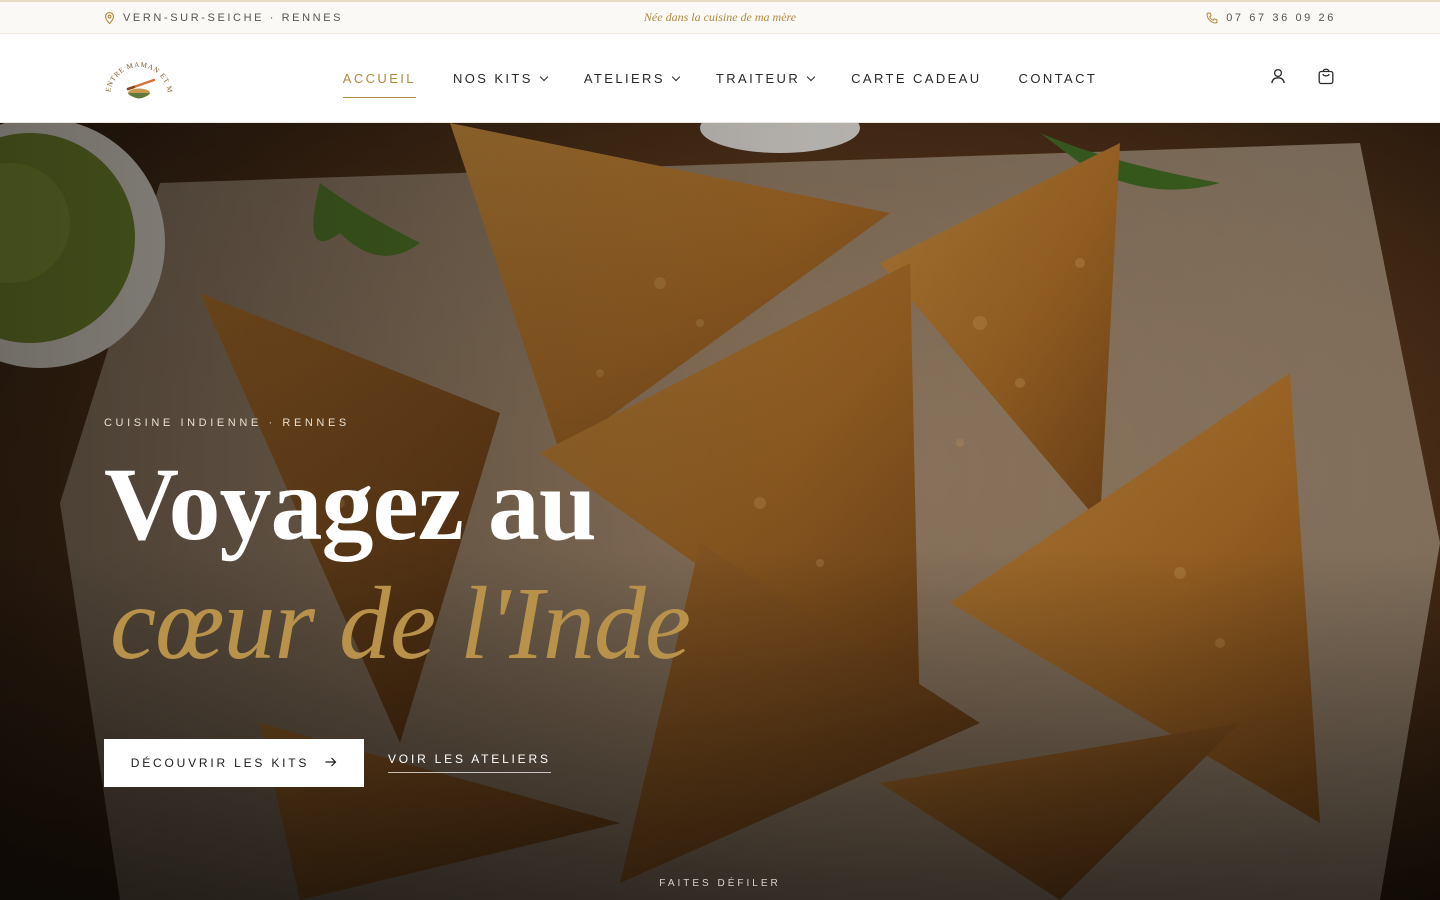  What do you see at coordinates (1281, 17) in the screenshot?
I see `phone-text: 07 67 36 09 26` at bounding box center [1281, 17].